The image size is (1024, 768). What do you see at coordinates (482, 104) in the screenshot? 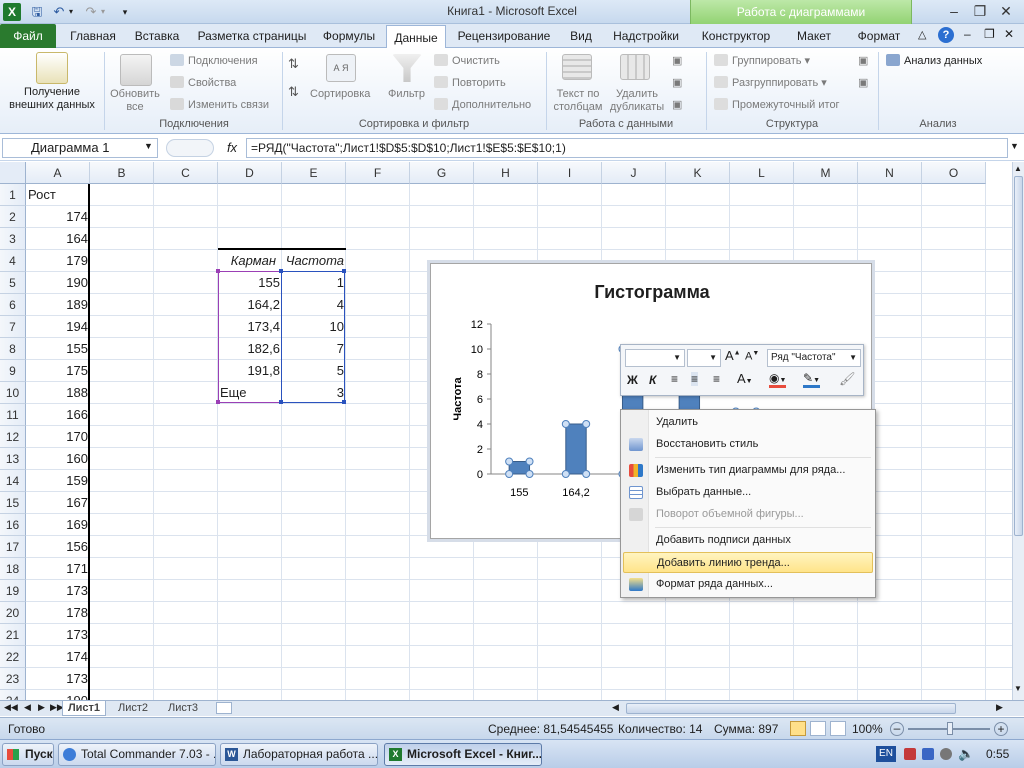
I see `advanced-button: Дополнительно` at bounding box center [482, 104].